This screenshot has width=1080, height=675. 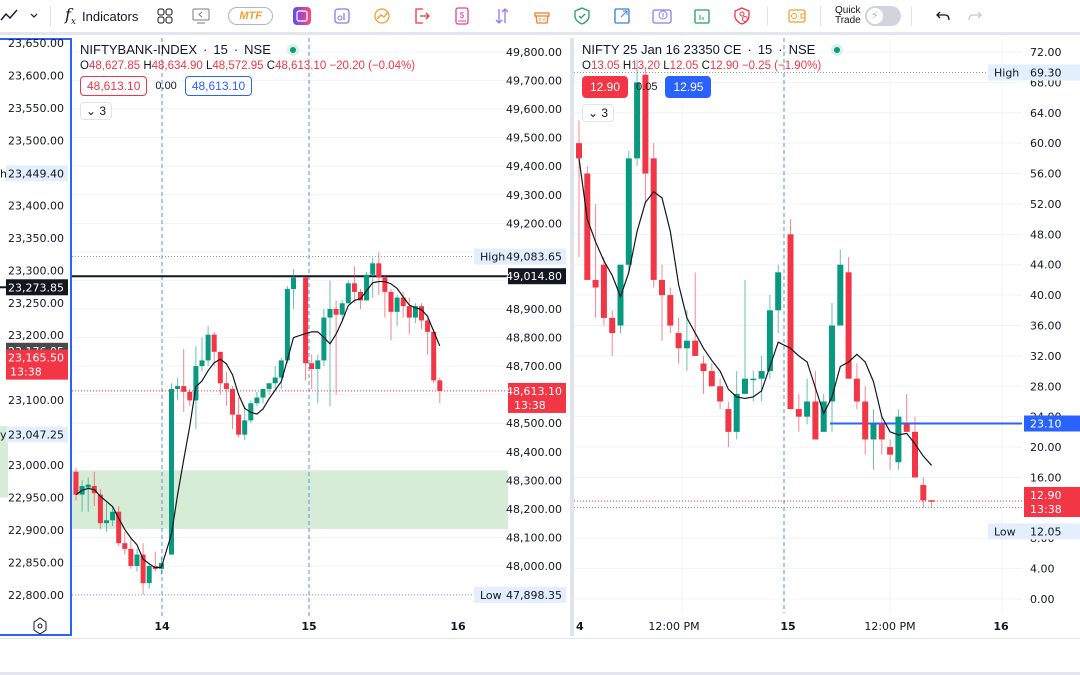 I want to click on high-price-tag: 49,083.65, so click(x=534, y=257).